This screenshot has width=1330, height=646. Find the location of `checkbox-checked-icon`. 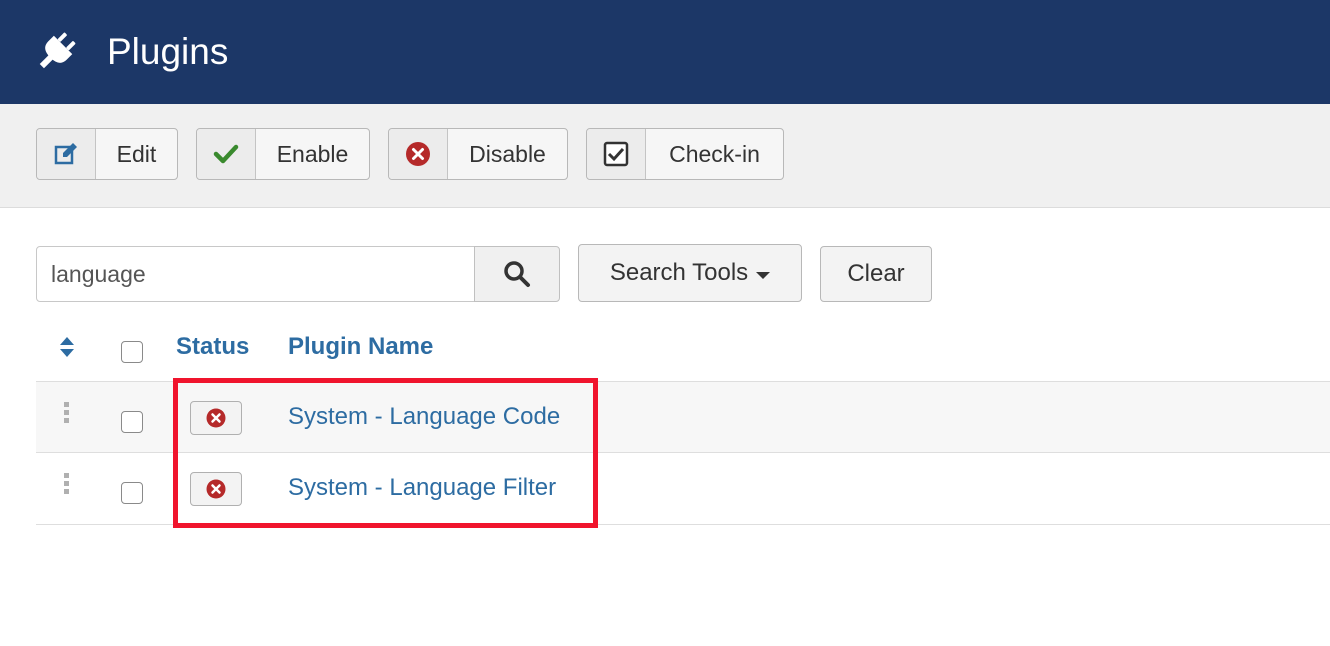

checkbox-checked-icon is located at coordinates (616, 154).